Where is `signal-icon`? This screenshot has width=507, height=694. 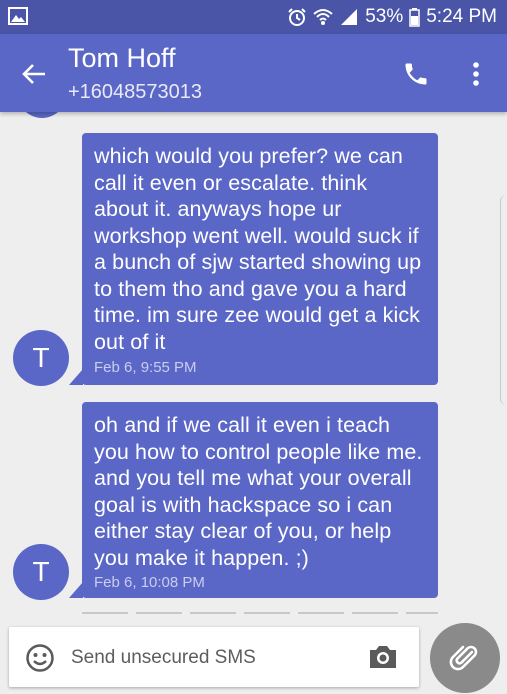 signal-icon is located at coordinates (349, 17).